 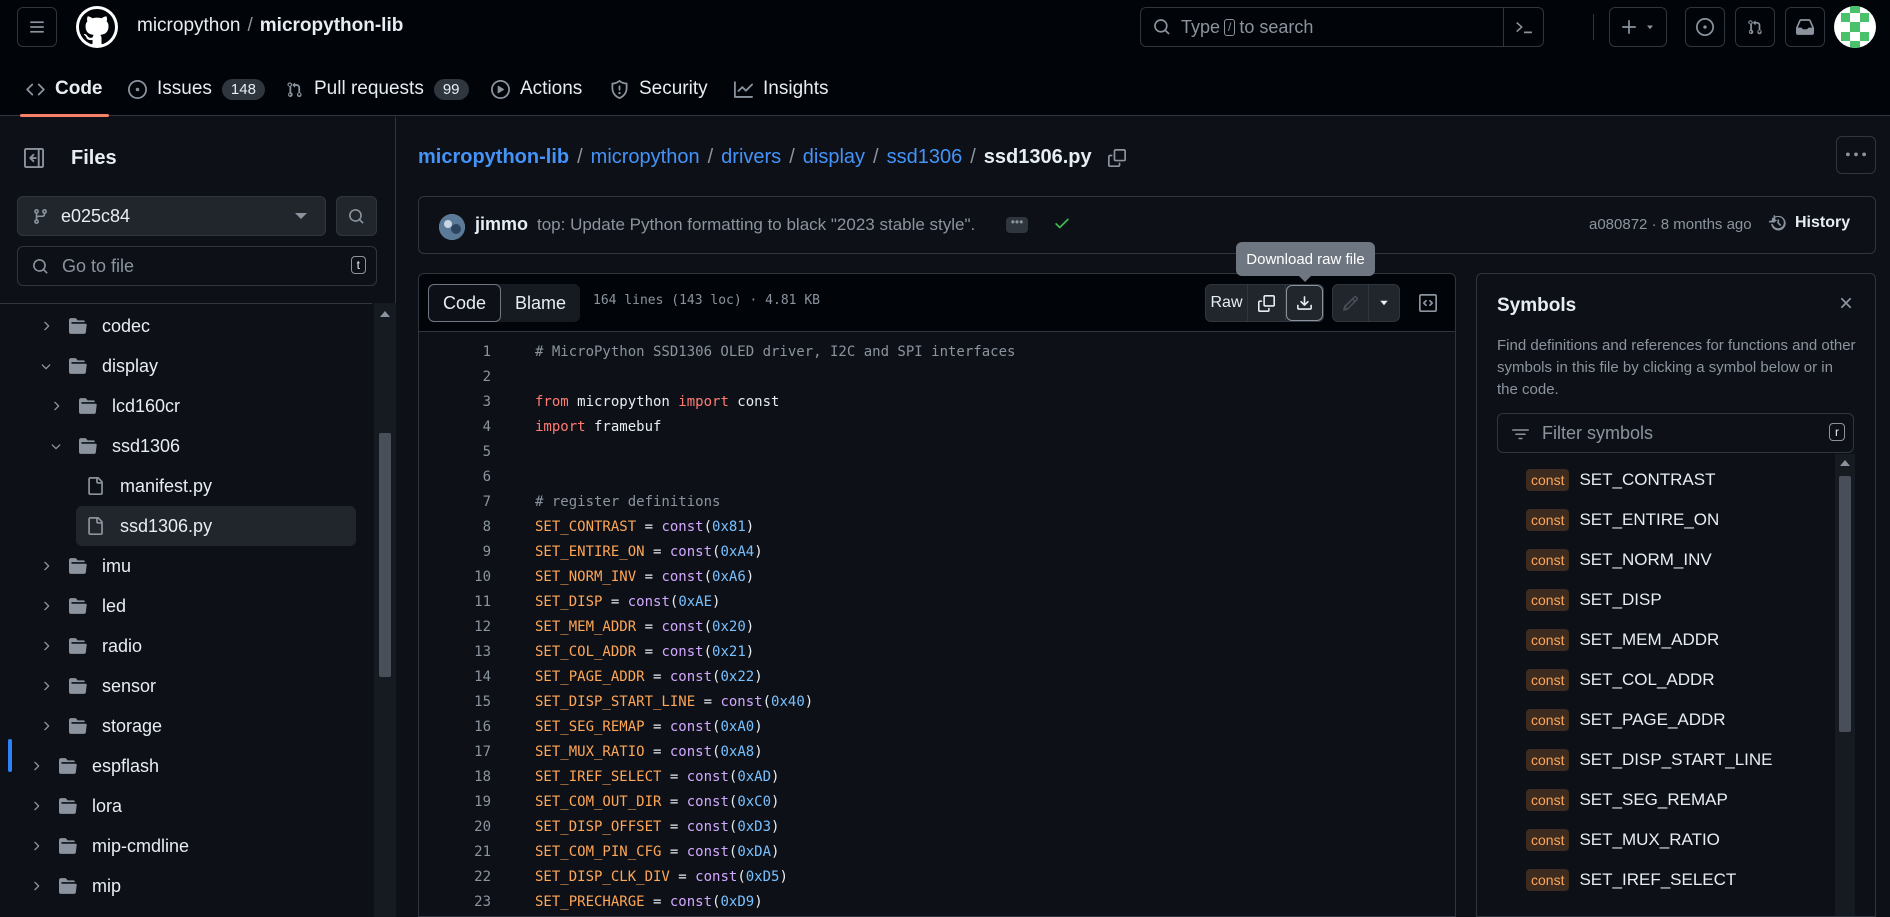 I want to click on issues-button, so click(x=1705, y=27).